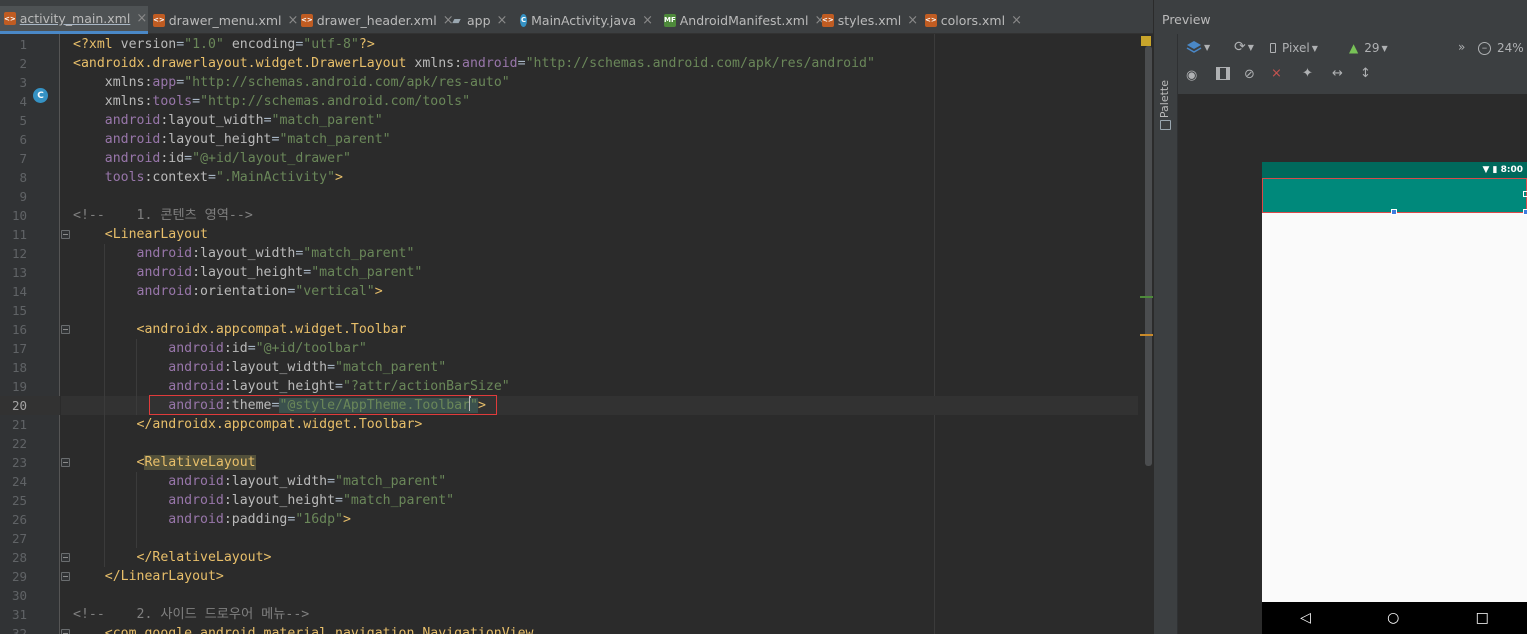 This screenshot has width=1527, height=634. What do you see at coordinates (30, 348) in the screenshot?
I see `gutter-row: 17` at bounding box center [30, 348].